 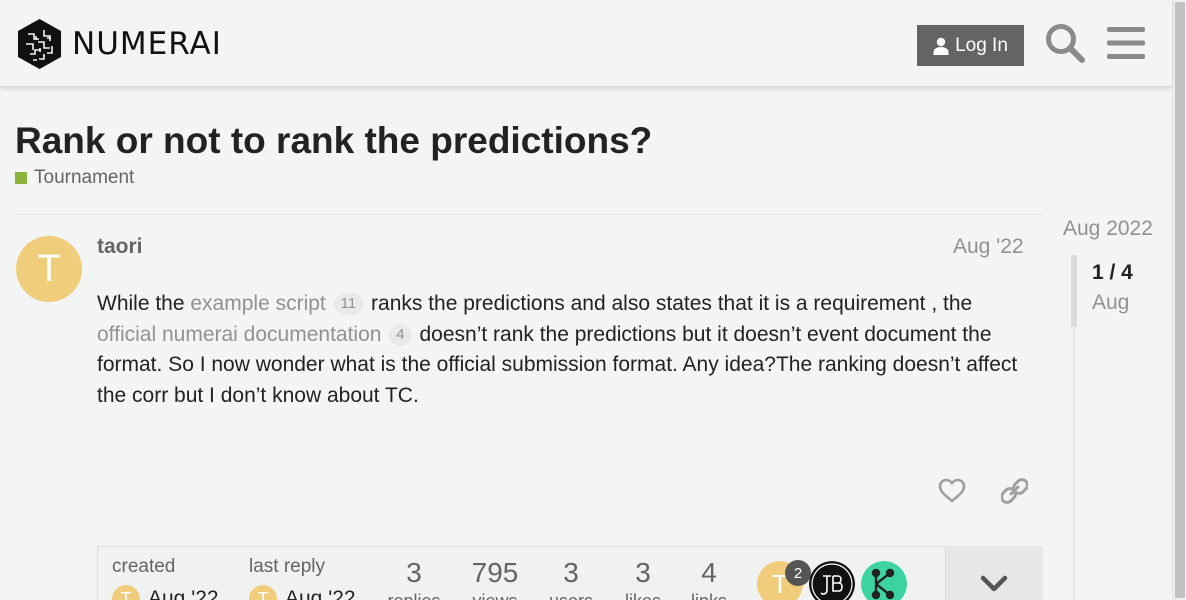 I want to click on example-script-link: example script, so click(x=257, y=303).